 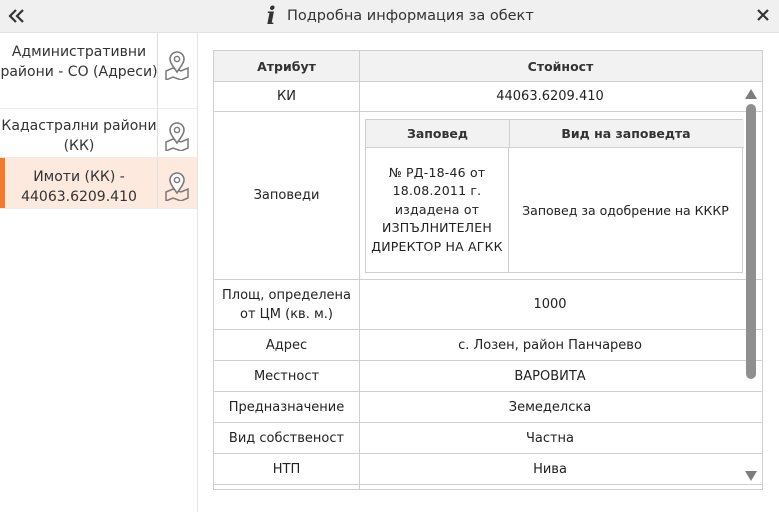 I want to click on table-row: КИ 44063.6209.410, so click(x=488, y=97).